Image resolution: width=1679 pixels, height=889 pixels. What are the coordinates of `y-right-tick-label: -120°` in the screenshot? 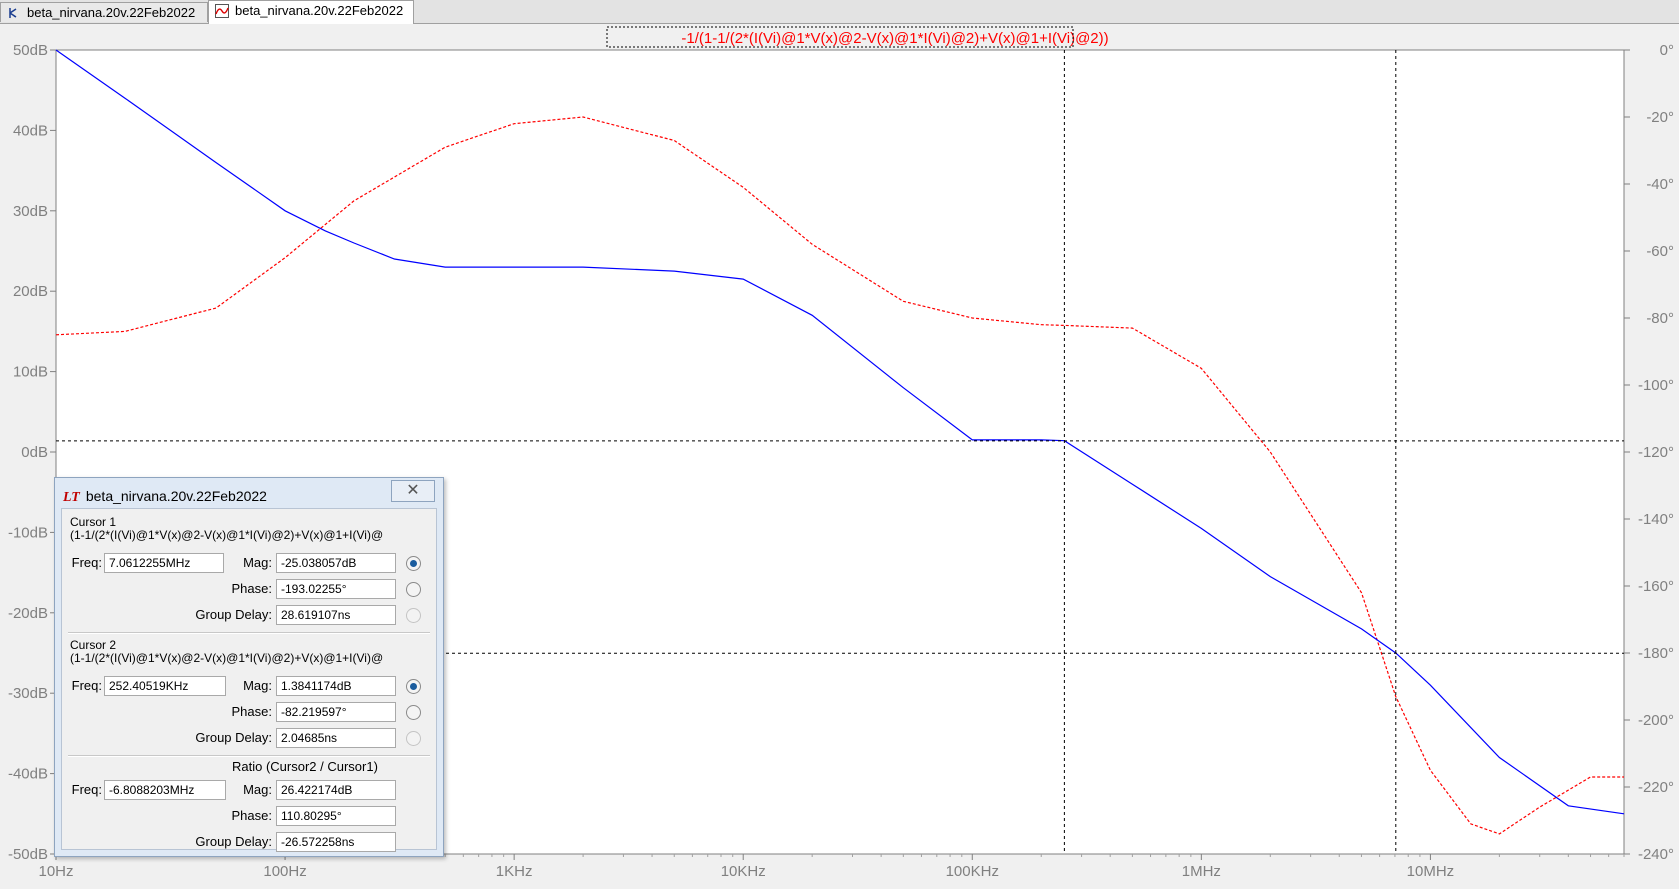 It's located at (1656, 452).